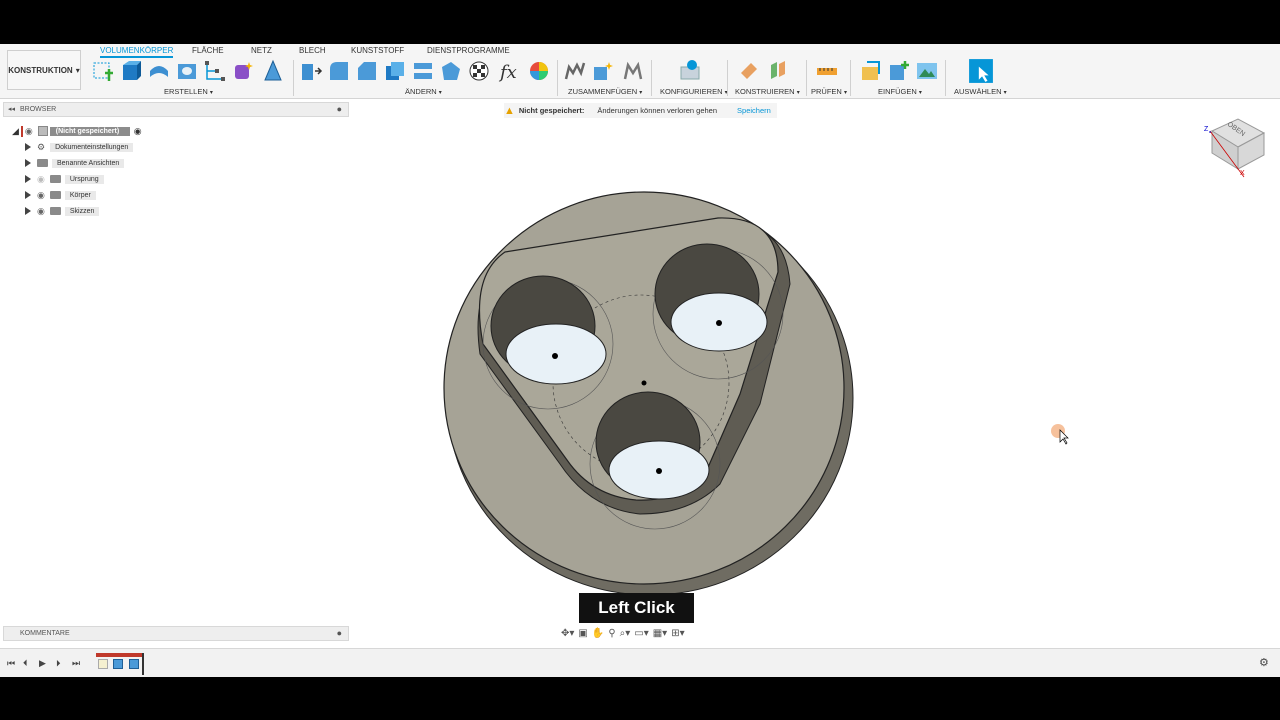 This screenshot has height=720, width=1280. Describe the element at coordinates (871, 71) in the screenshot. I see `insert-derive-icon` at that location.